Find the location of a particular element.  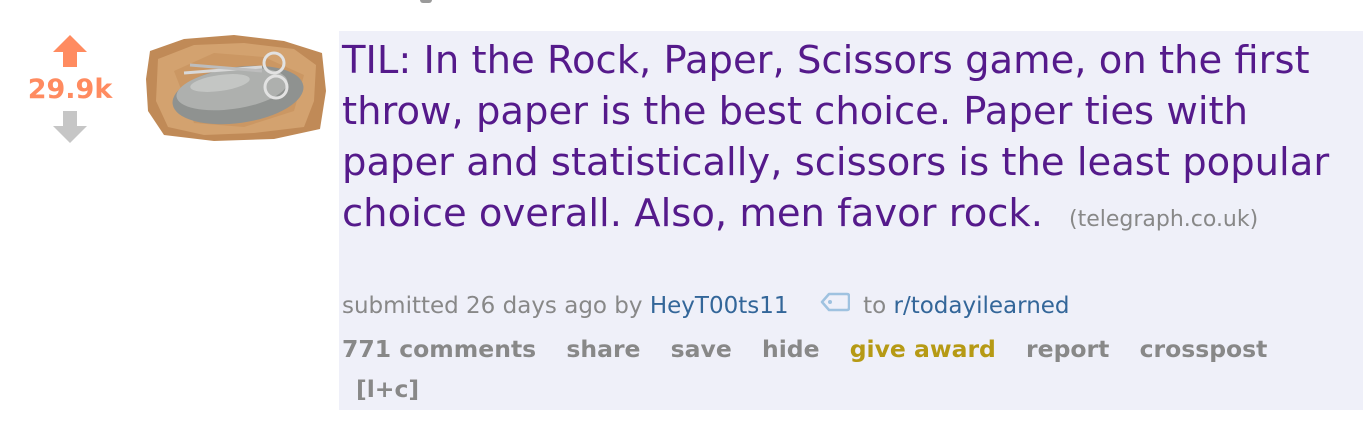

author-link: HeyT00ts11 is located at coordinates (719, 306).